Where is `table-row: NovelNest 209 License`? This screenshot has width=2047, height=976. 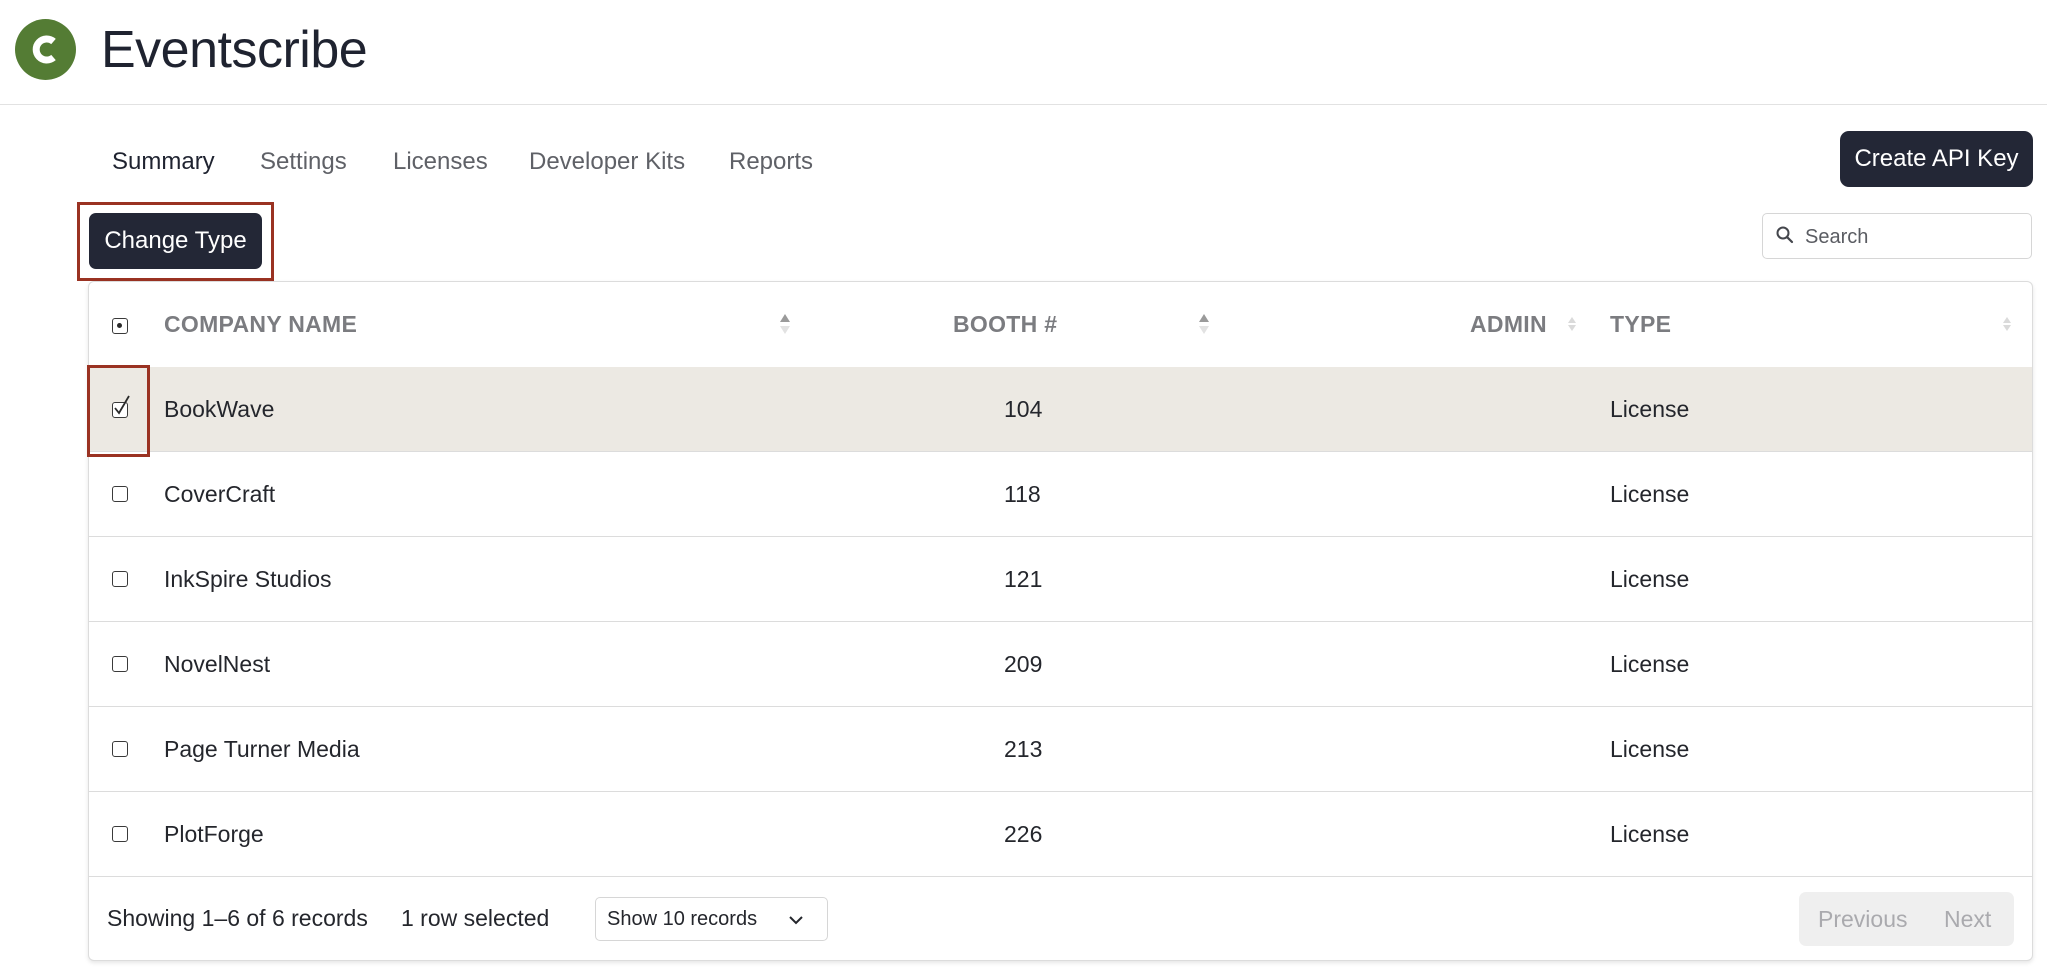
table-row: NovelNest 209 License is located at coordinates (1060, 664).